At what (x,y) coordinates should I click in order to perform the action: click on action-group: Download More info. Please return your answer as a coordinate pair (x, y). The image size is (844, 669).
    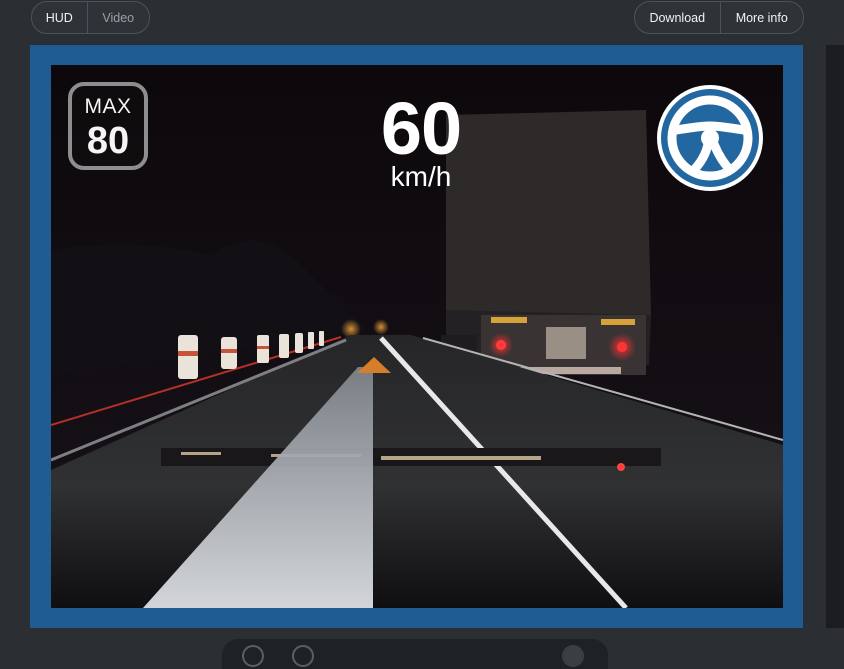
    Looking at the image, I should click on (719, 17).